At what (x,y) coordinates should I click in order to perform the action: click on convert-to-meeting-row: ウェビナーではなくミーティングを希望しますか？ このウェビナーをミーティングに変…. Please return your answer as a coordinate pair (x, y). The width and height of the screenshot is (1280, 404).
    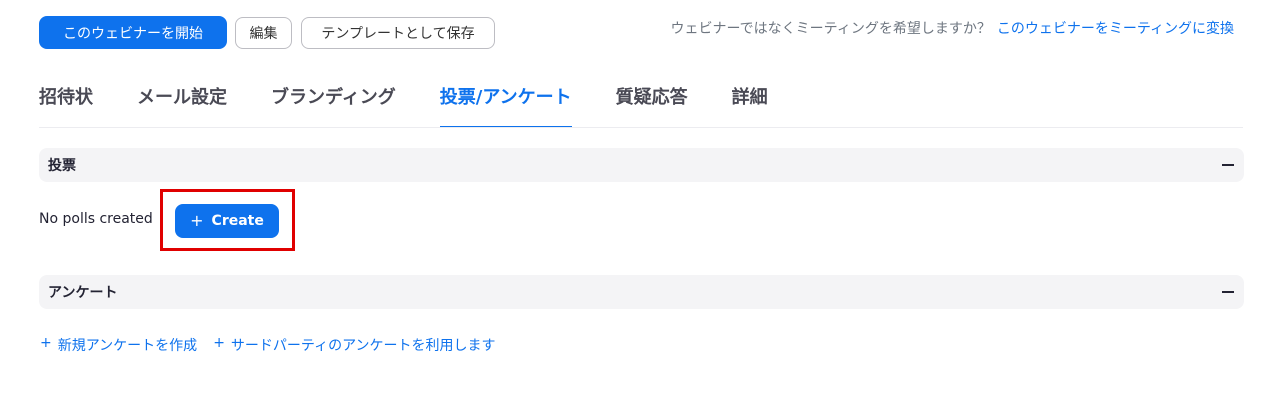
    Looking at the image, I should click on (953, 28).